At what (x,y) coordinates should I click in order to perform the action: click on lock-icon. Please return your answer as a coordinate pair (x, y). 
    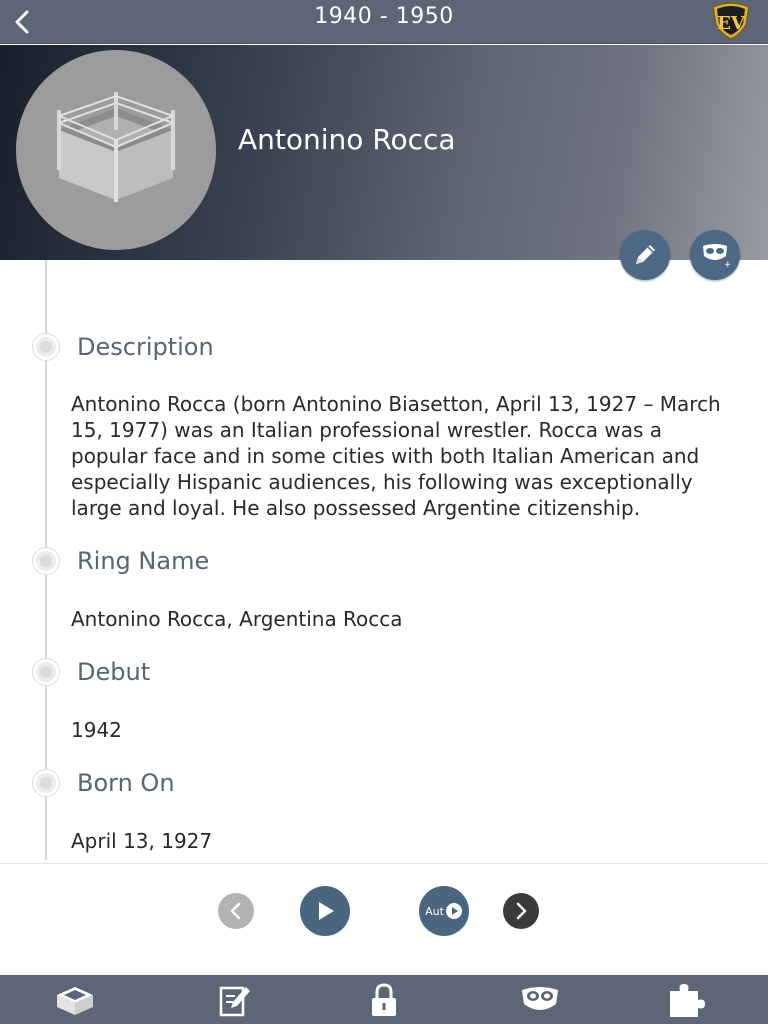
    Looking at the image, I should click on (384, 999).